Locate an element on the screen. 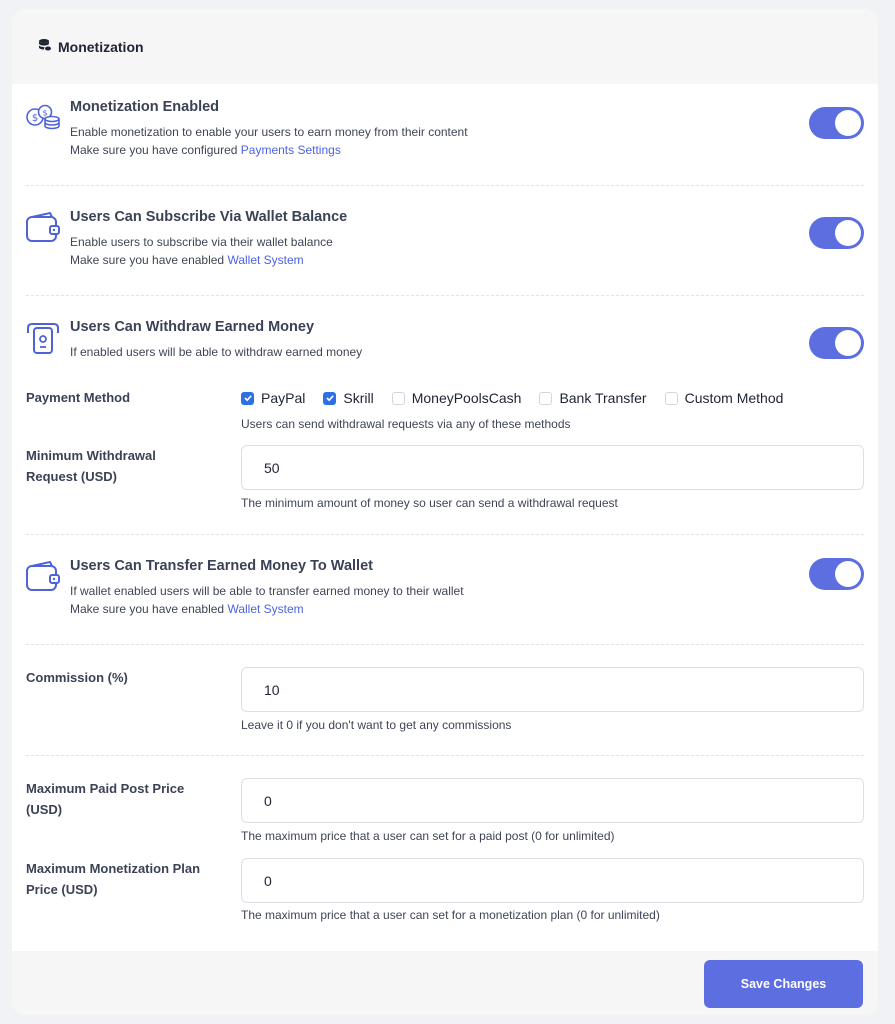  wallet-subscribe-note: Make sure you have enabled Wallet System is located at coordinates (187, 260).